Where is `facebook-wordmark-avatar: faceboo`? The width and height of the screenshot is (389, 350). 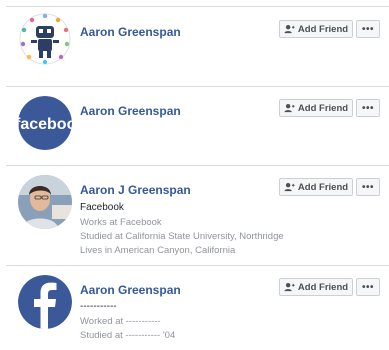 facebook-wordmark-avatar: faceboo is located at coordinates (45, 123).